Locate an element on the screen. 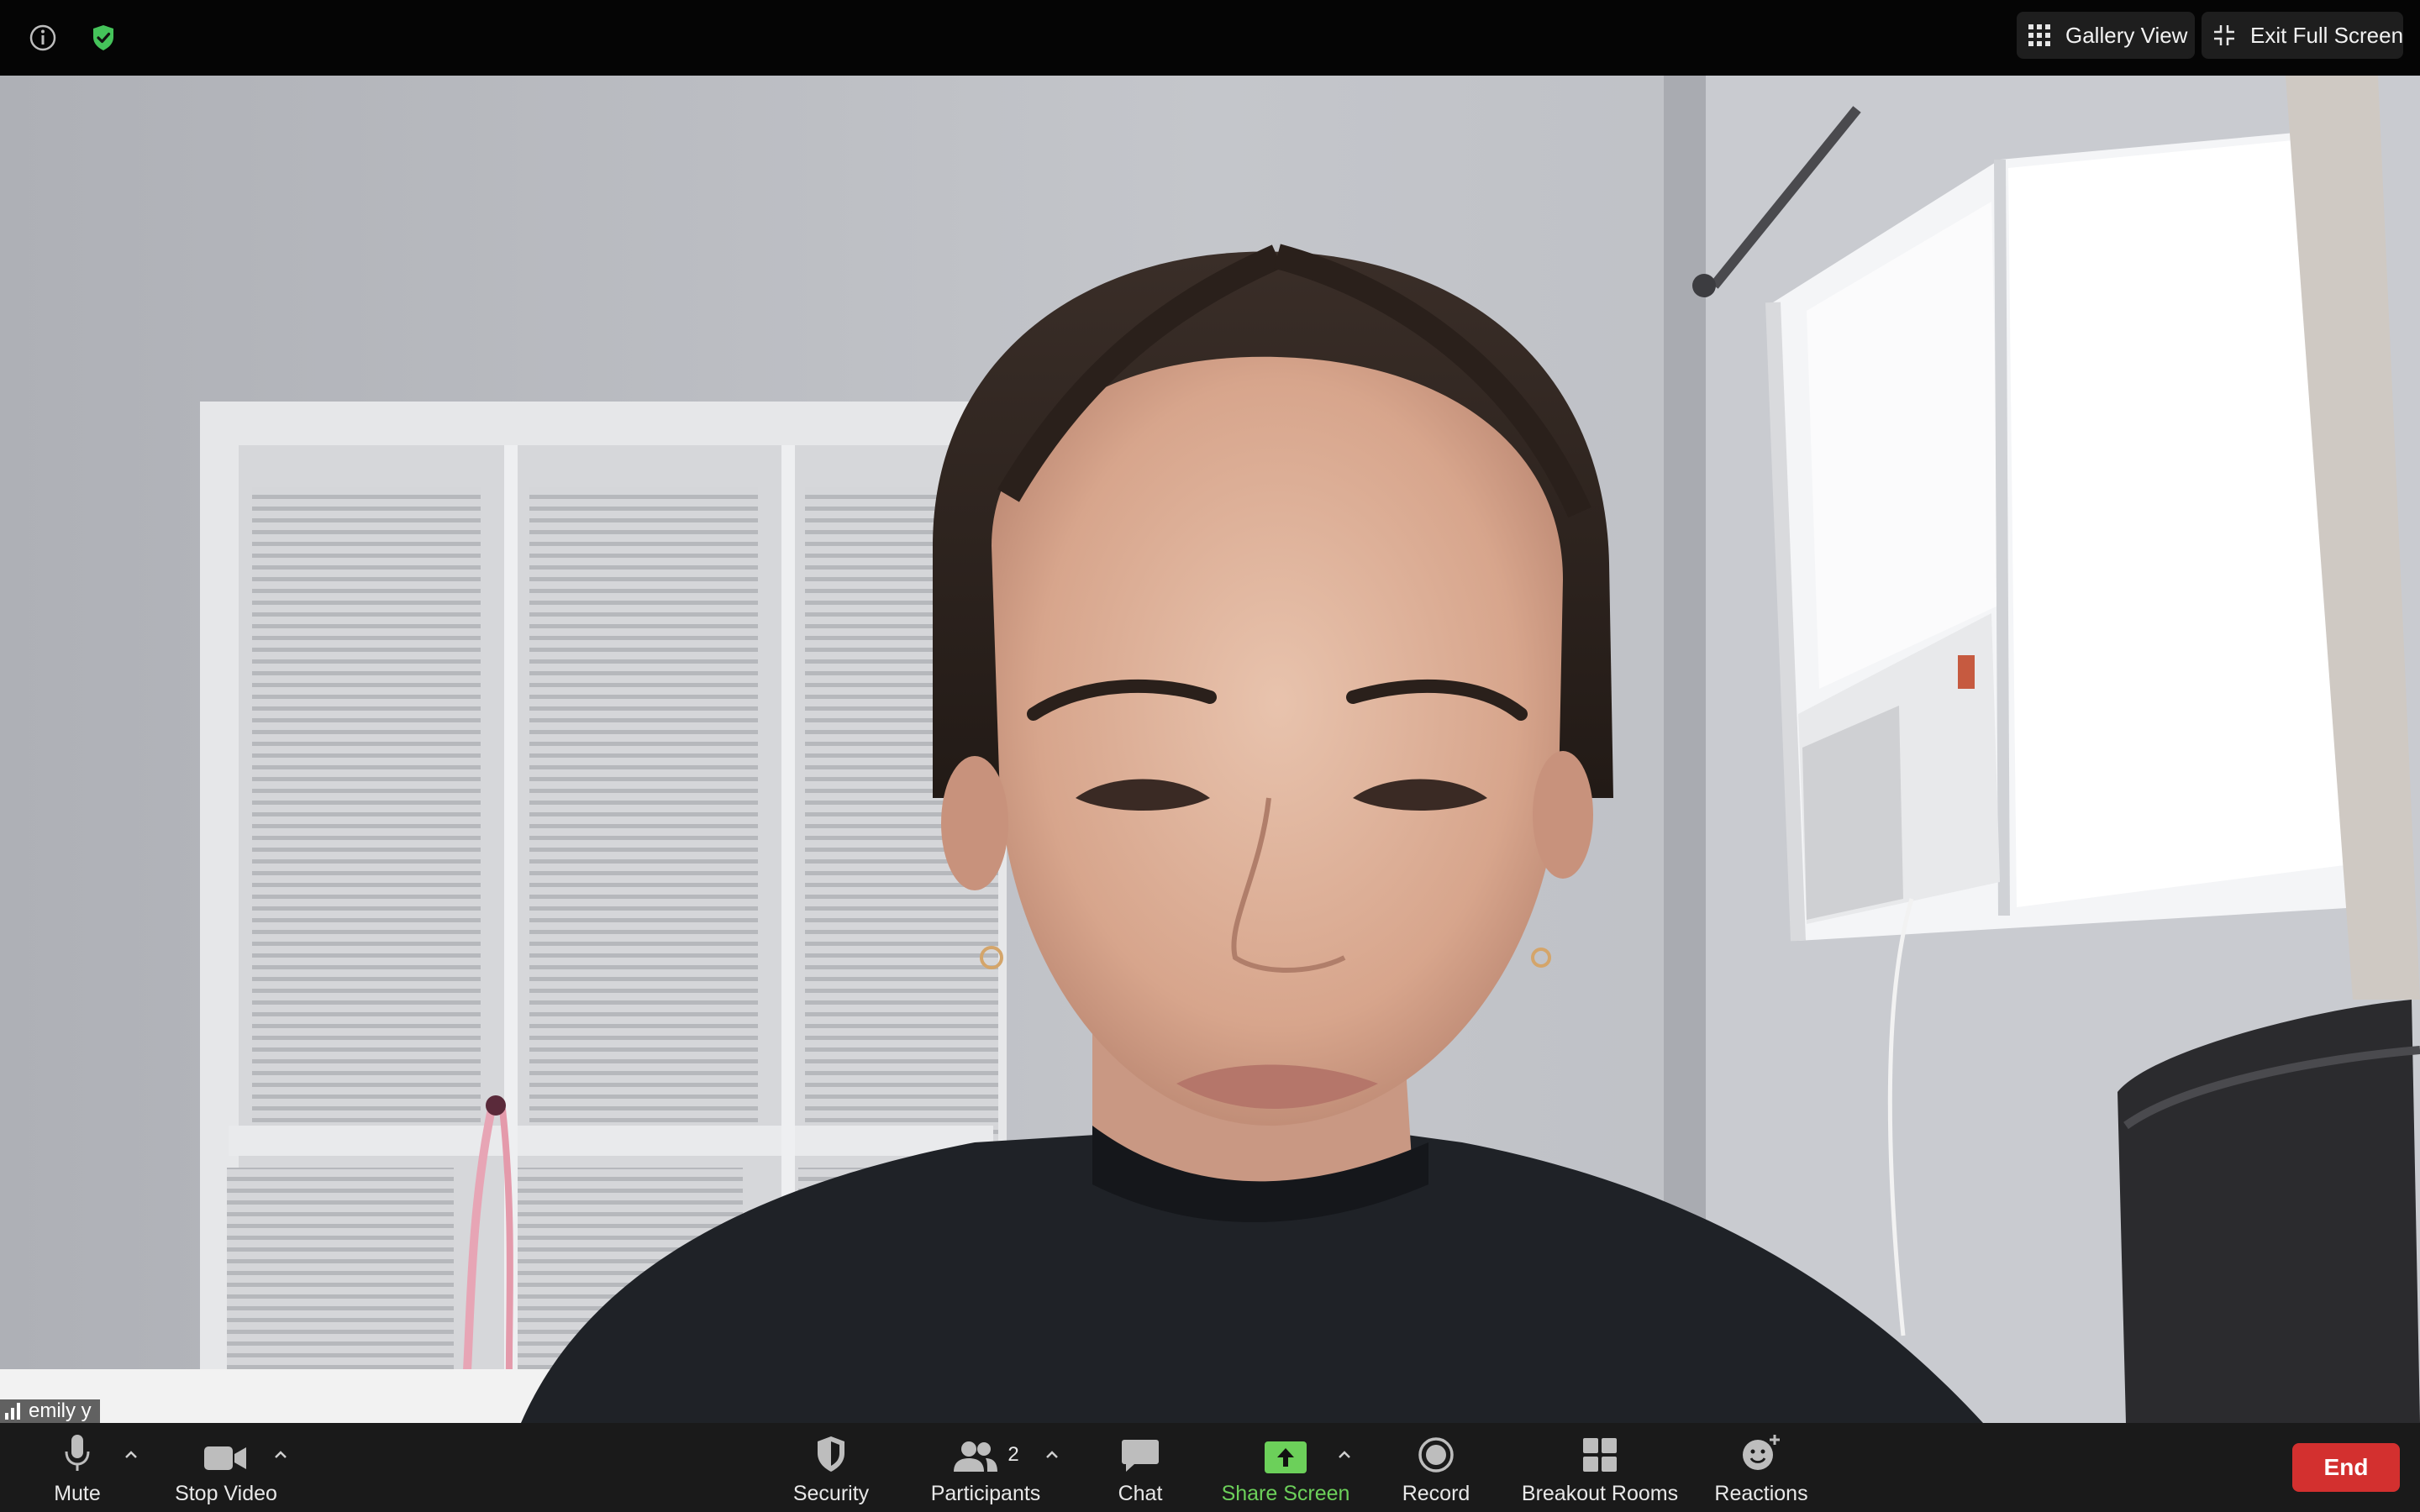  participant-name: emily y is located at coordinates (60, 1410).